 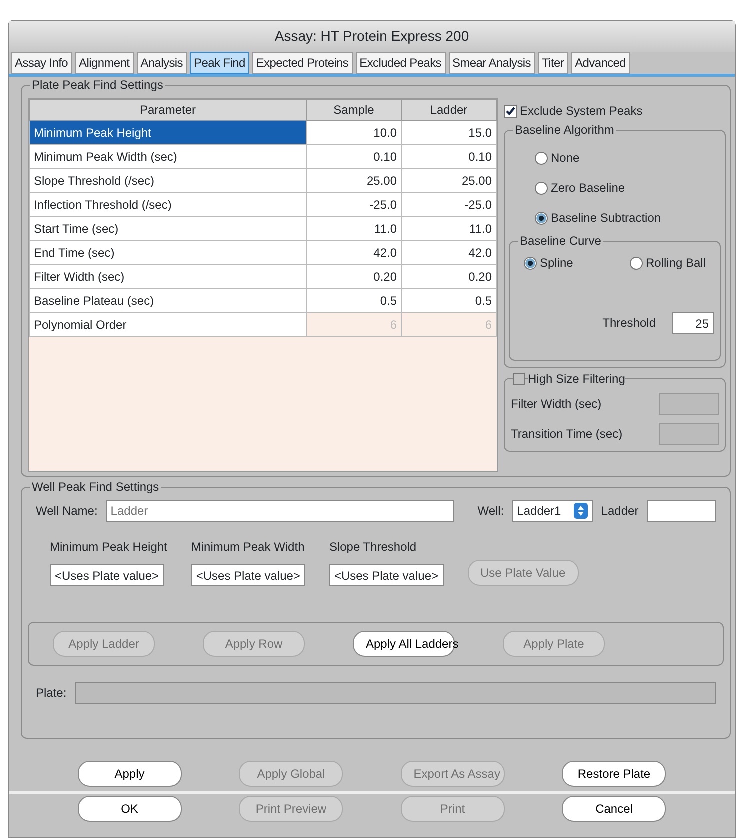 What do you see at coordinates (449, 132) in the screenshot?
I see `table-cell: 15.0` at bounding box center [449, 132].